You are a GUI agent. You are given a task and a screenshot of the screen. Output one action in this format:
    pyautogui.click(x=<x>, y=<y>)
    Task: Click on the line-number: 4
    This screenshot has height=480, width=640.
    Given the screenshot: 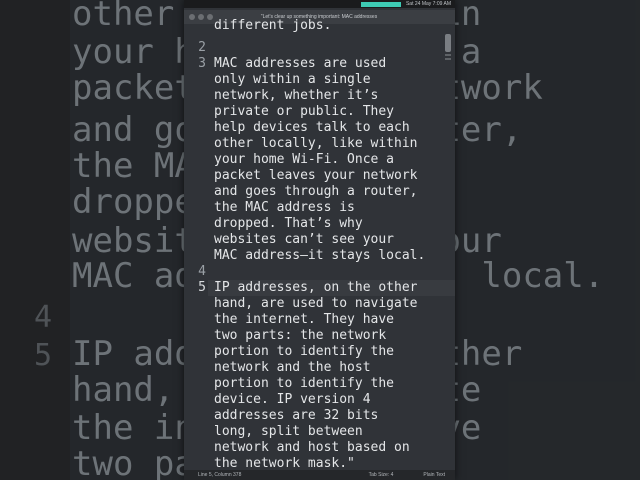 What is the action you would take?
    pyautogui.click(x=202, y=271)
    